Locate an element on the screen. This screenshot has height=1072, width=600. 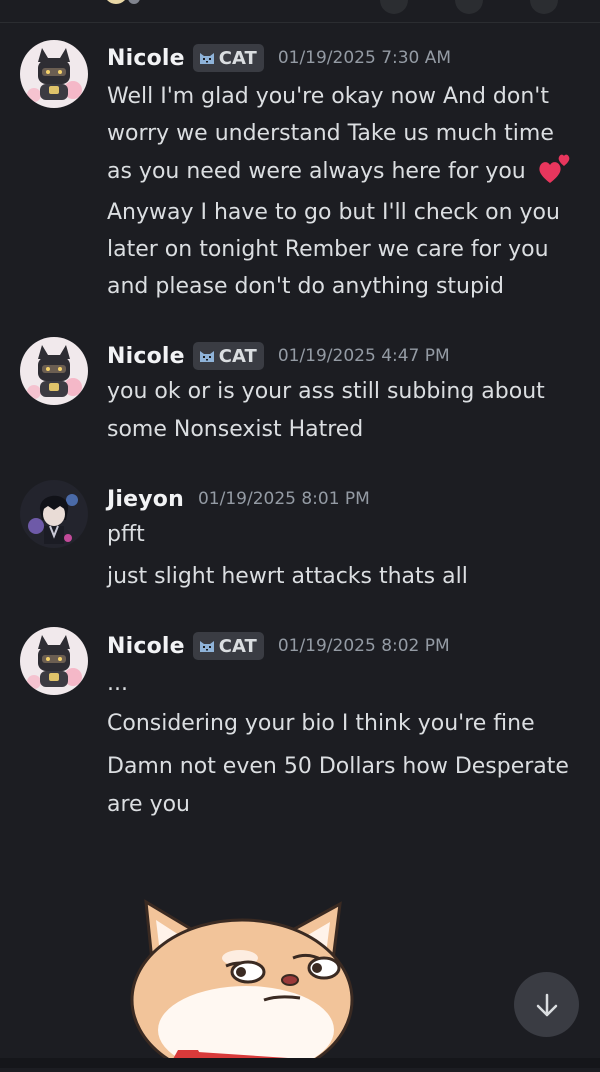
timestamp: 01/19/2025 8:01 PM is located at coordinates (284, 499).